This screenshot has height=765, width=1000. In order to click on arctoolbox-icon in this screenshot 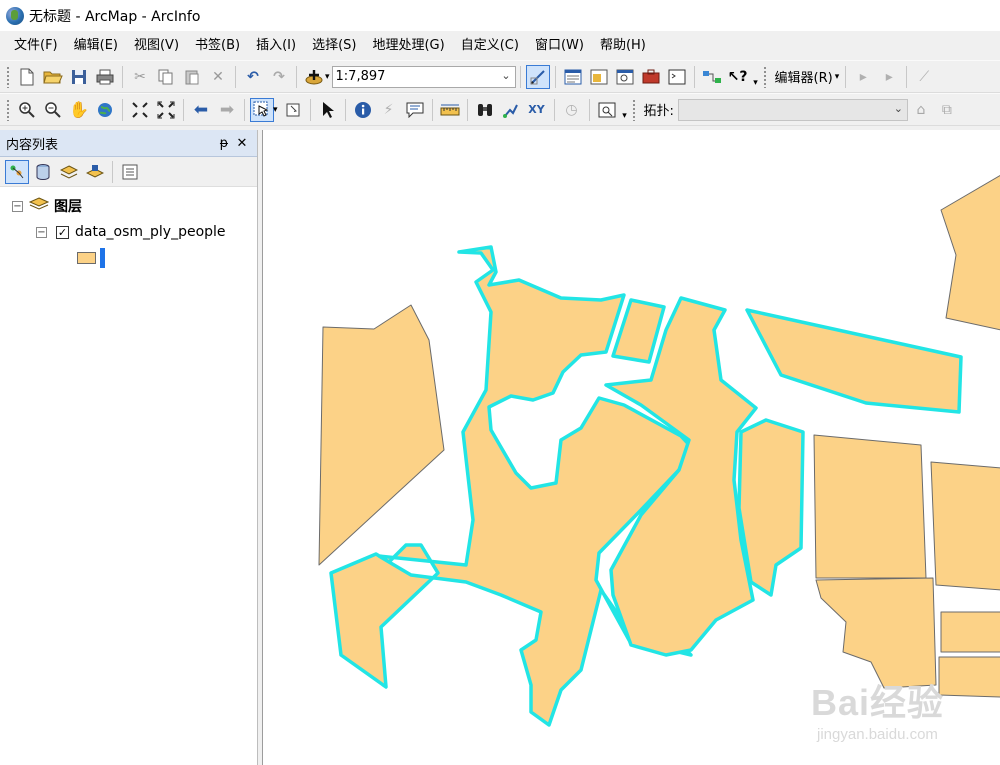, I will do `click(651, 77)`.